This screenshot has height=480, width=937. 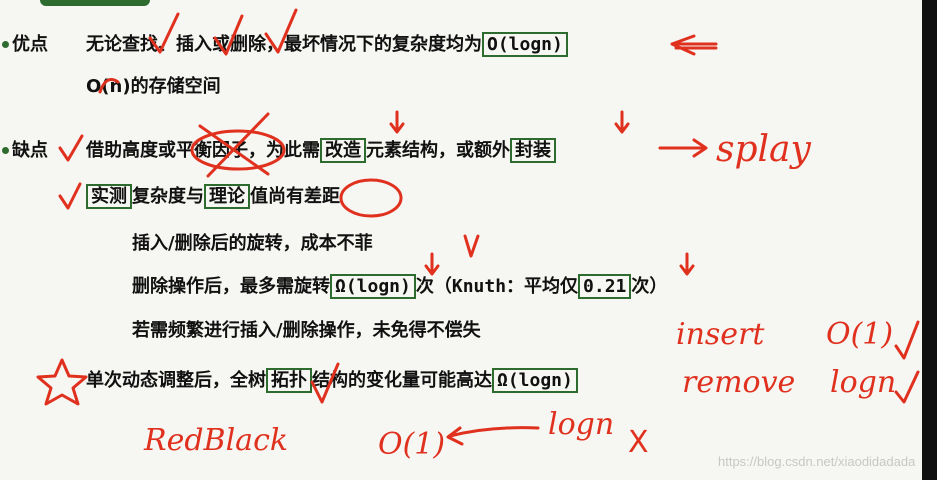 I want to click on annotation-x: X, so click(x=638, y=442).